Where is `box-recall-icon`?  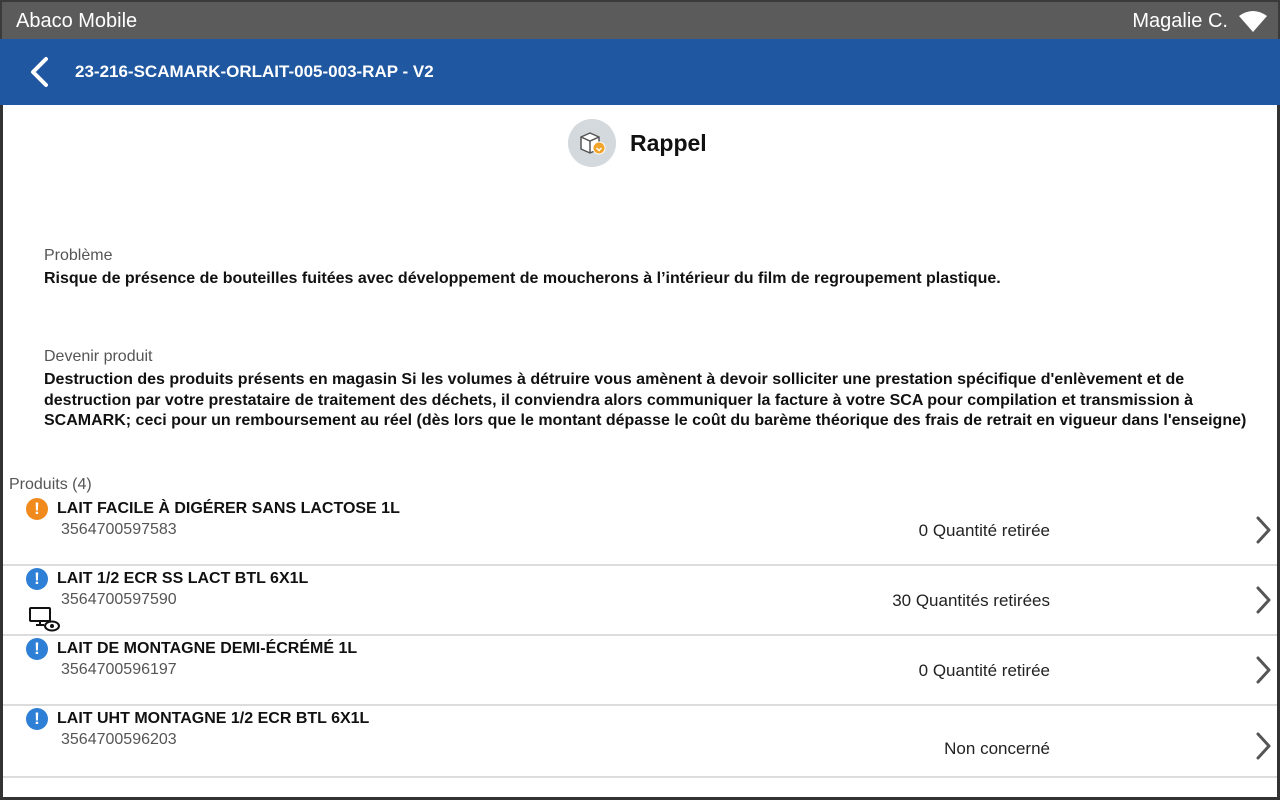
box-recall-icon is located at coordinates (592, 143).